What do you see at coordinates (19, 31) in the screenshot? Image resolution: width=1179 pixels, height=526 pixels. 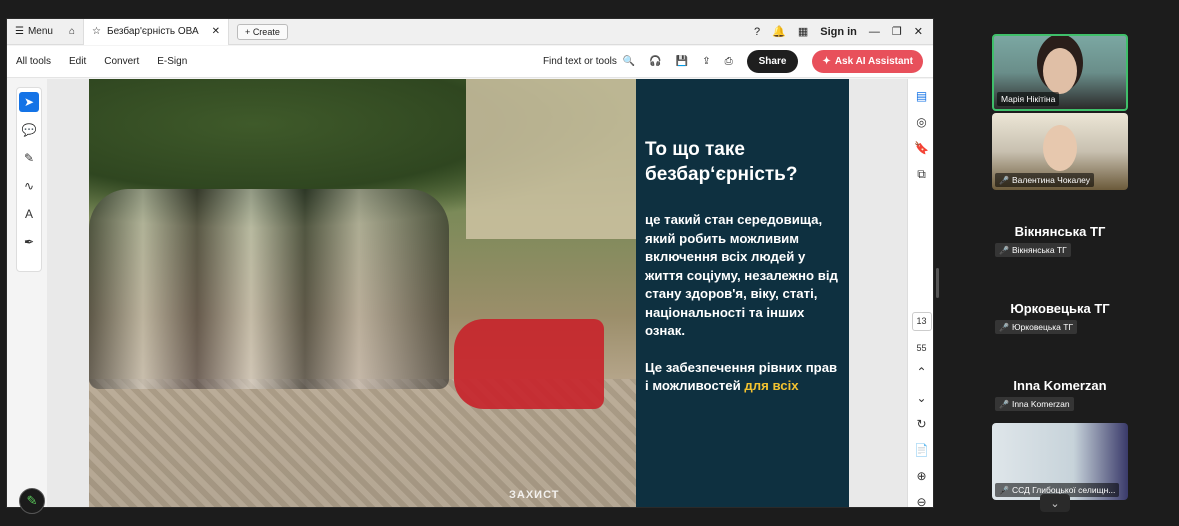 I see `hamburger-icon: ☰` at bounding box center [19, 31].